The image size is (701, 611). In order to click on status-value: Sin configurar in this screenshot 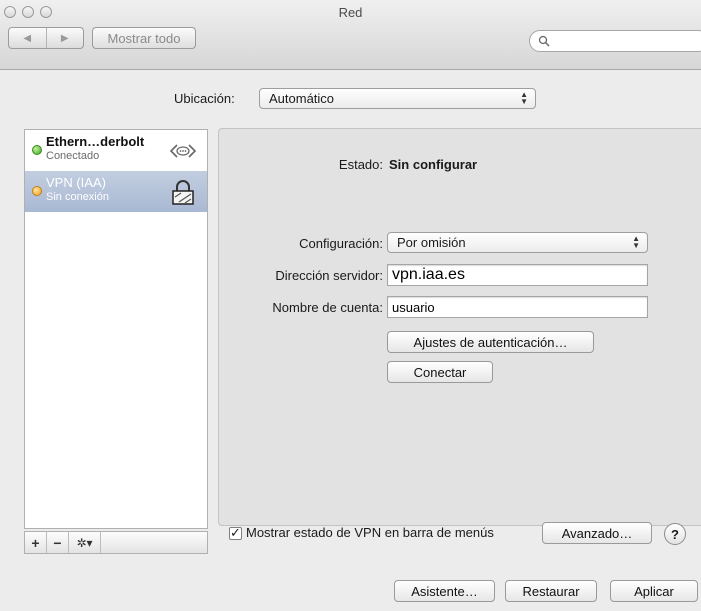, I will do `click(433, 164)`.